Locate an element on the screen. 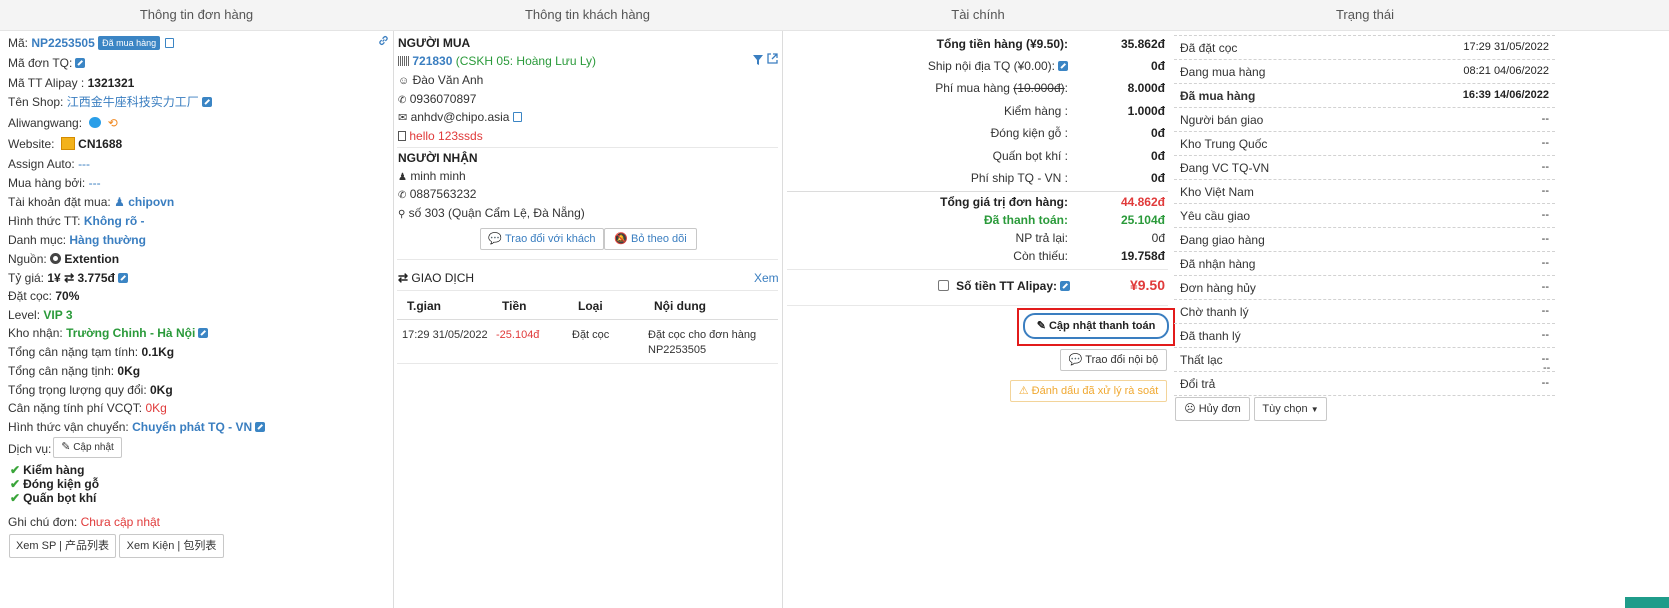 The height and width of the screenshot is (608, 1669). order-code-label: Mã: is located at coordinates (18, 43).